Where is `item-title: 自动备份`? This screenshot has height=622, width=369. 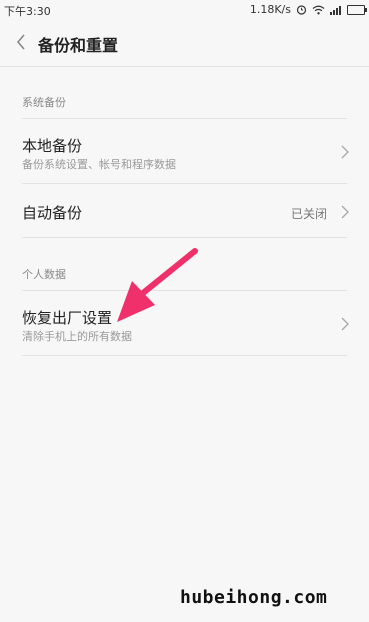 item-title: 自动备份 is located at coordinates (52, 213).